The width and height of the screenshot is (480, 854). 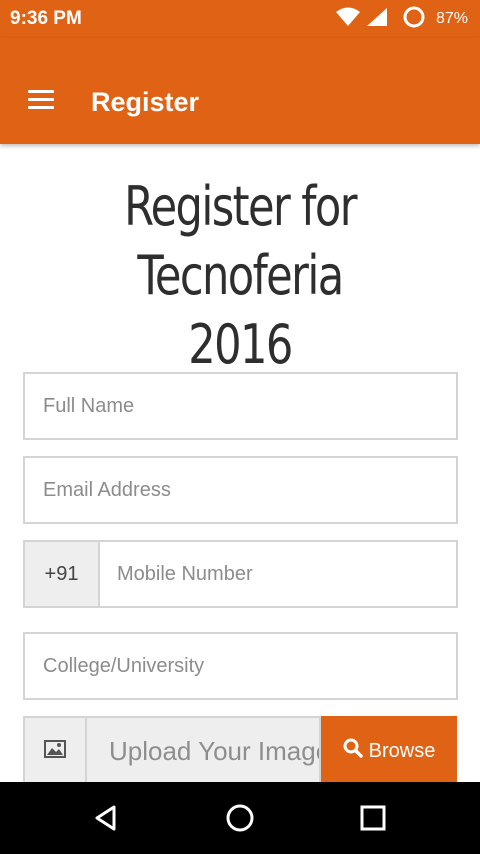 I want to click on status-time: 9:36 PM, so click(x=46, y=18).